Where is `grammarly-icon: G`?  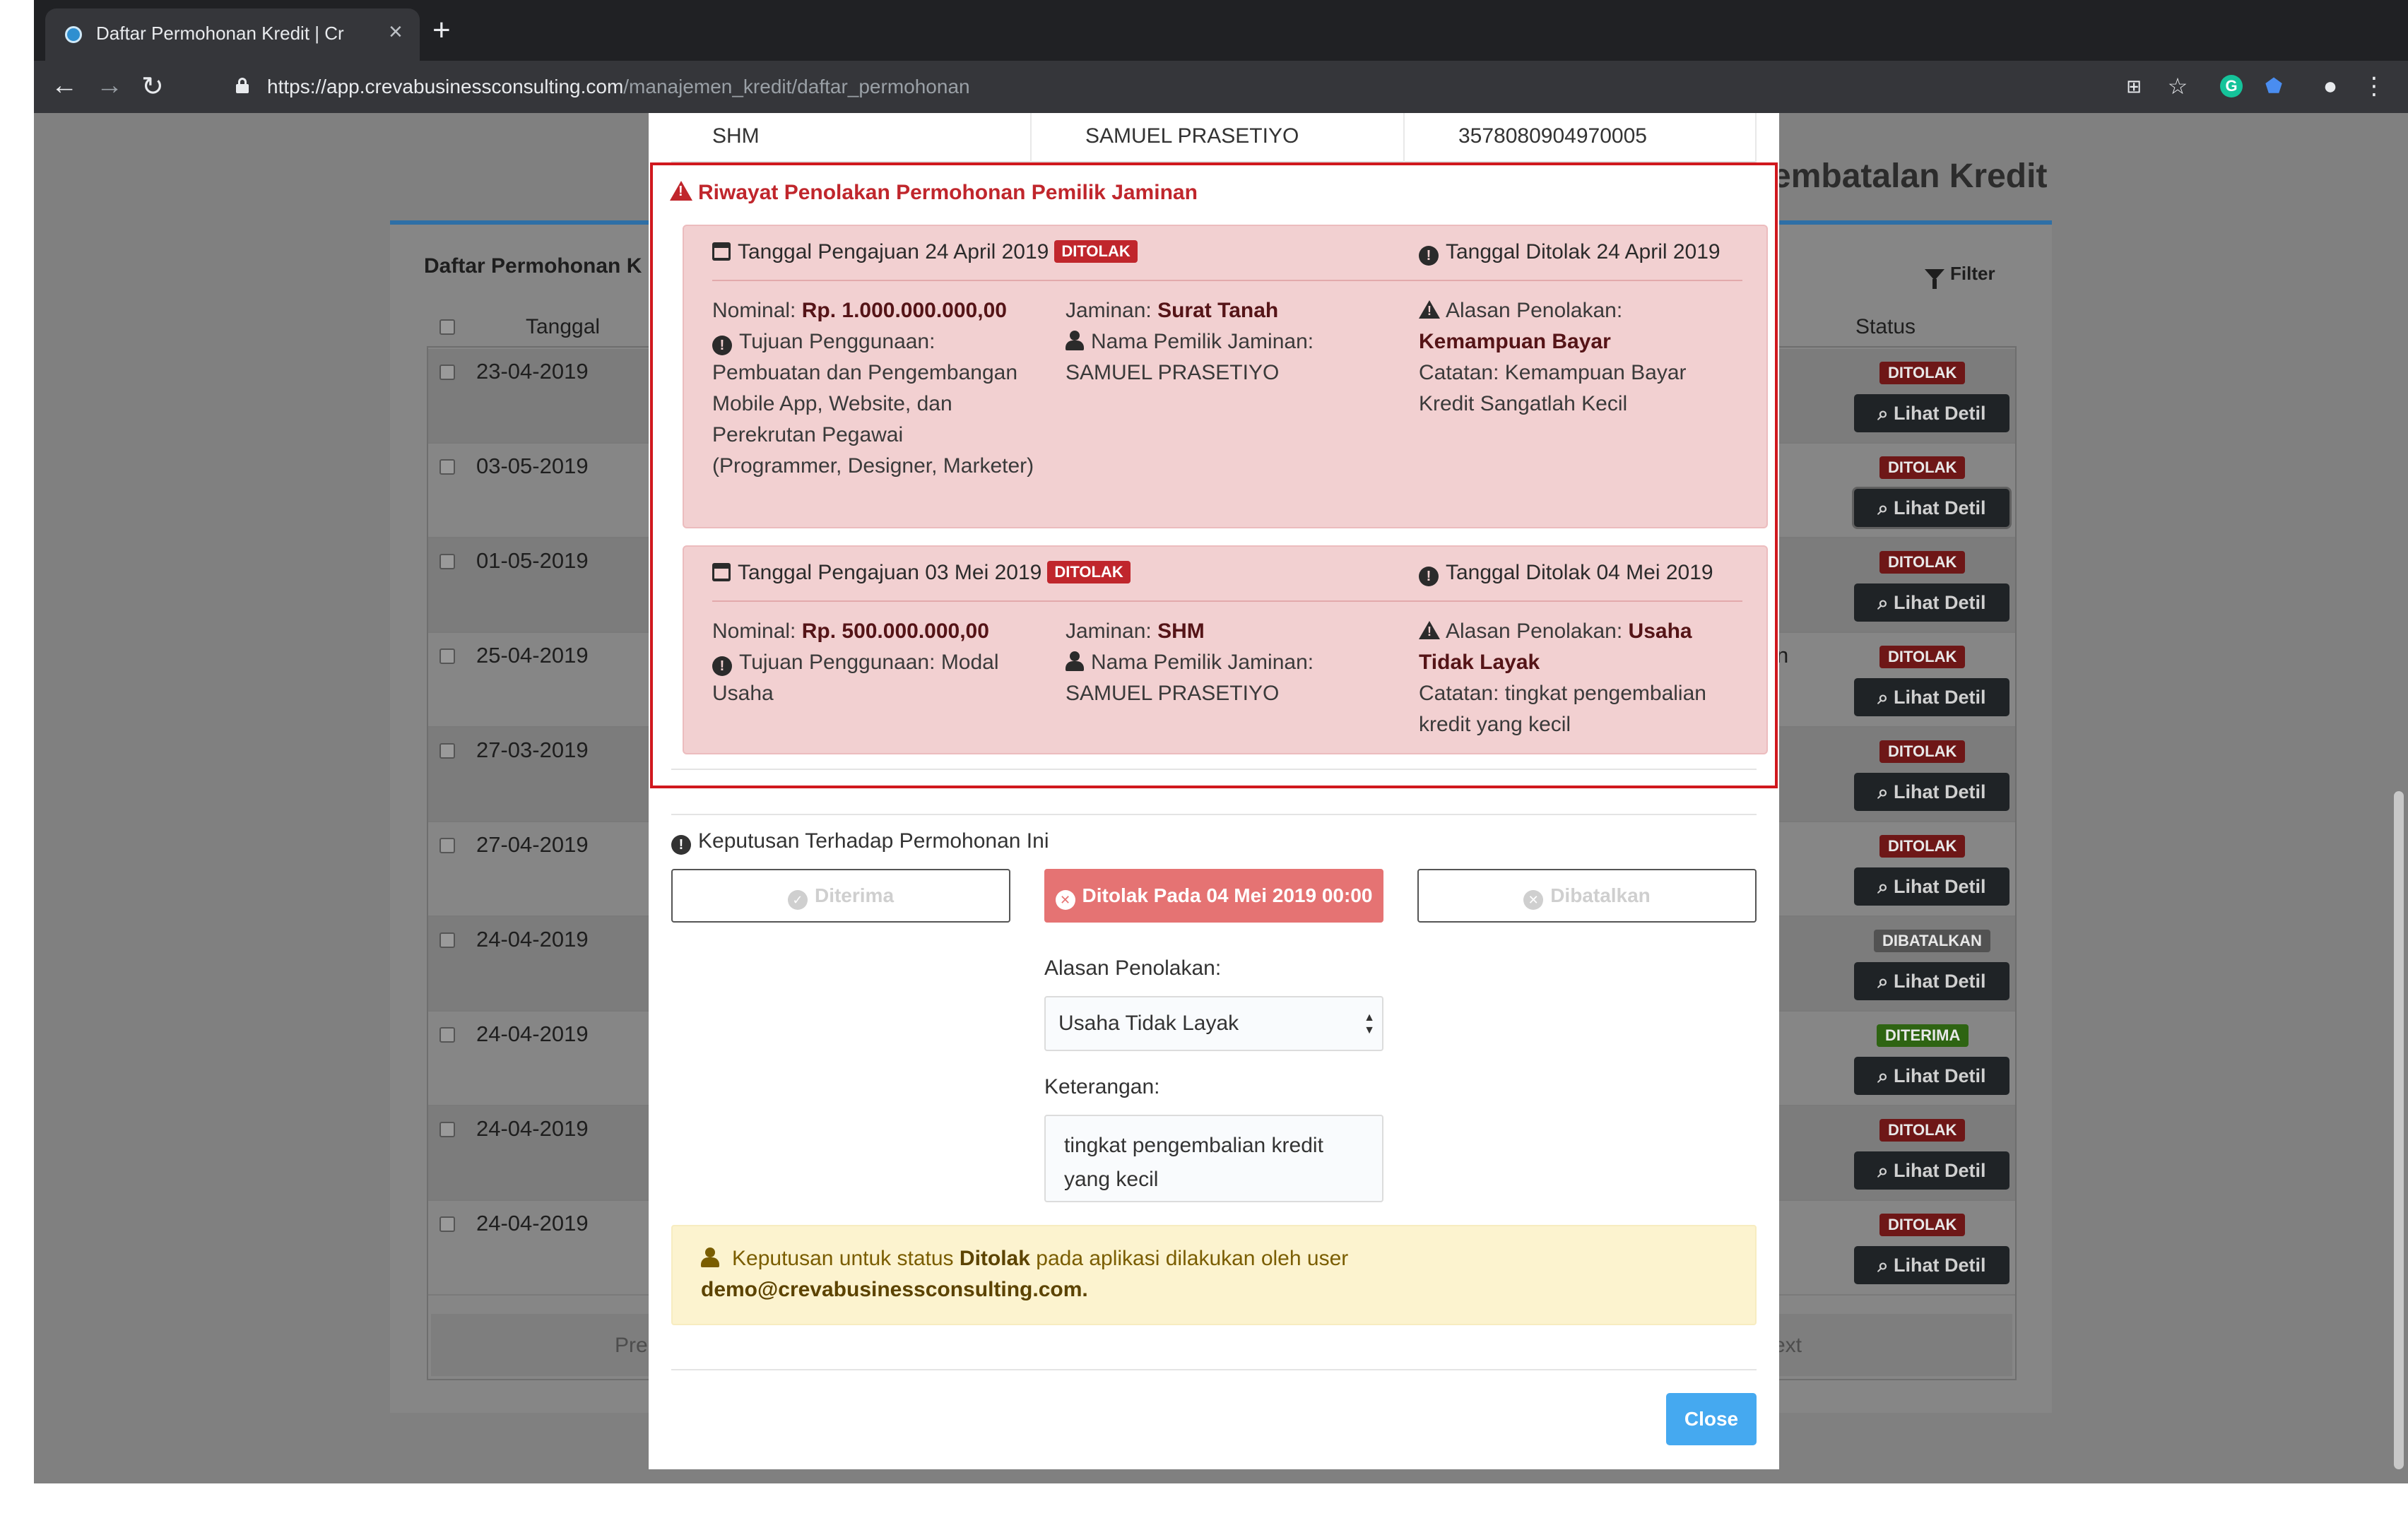 grammarly-icon: G is located at coordinates (2231, 86).